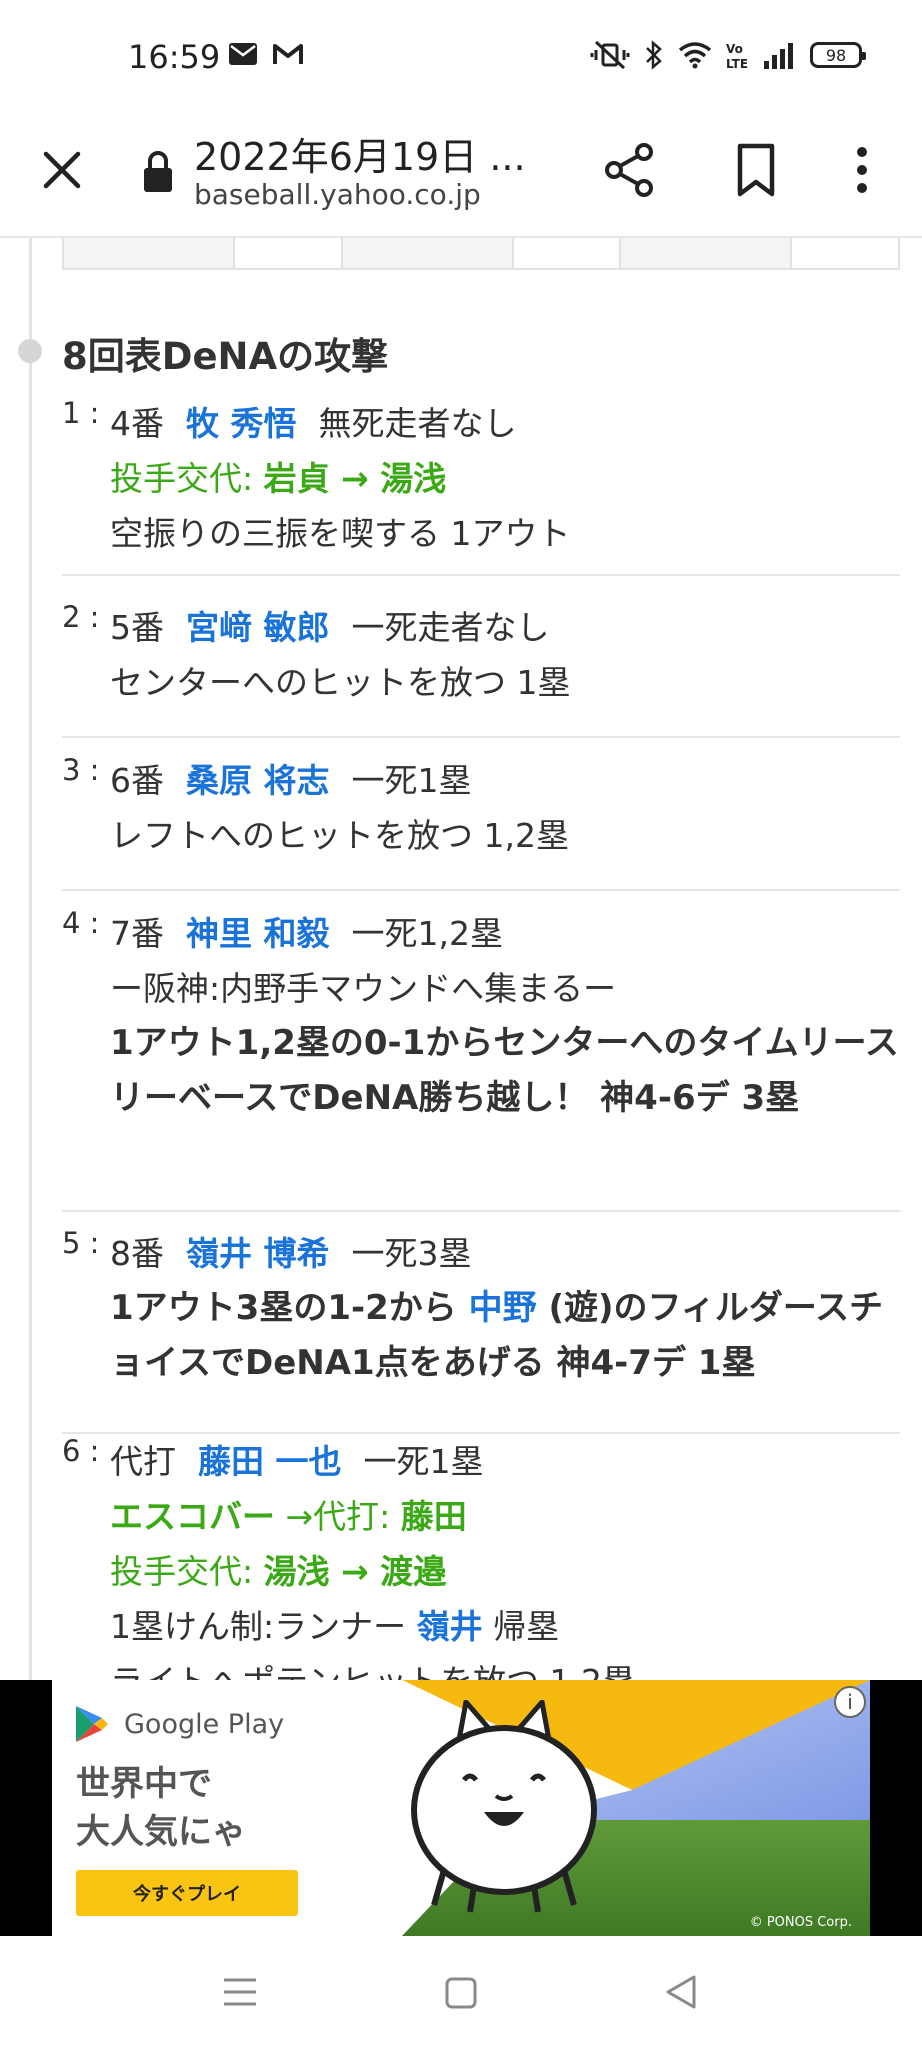 This screenshot has height=2048, width=922. Describe the element at coordinates (681, 1992) in the screenshot. I see `back-icon` at that location.